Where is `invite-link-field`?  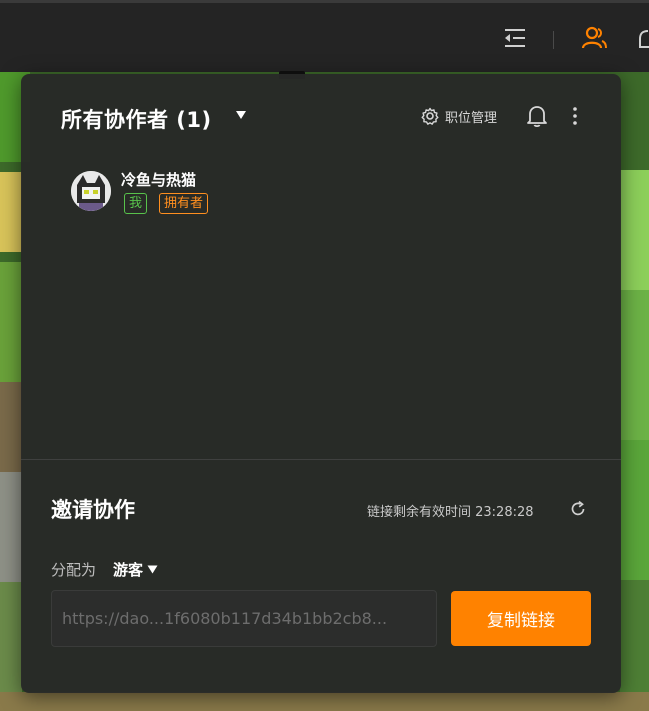 invite-link-field is located at coordinates (244, 618).